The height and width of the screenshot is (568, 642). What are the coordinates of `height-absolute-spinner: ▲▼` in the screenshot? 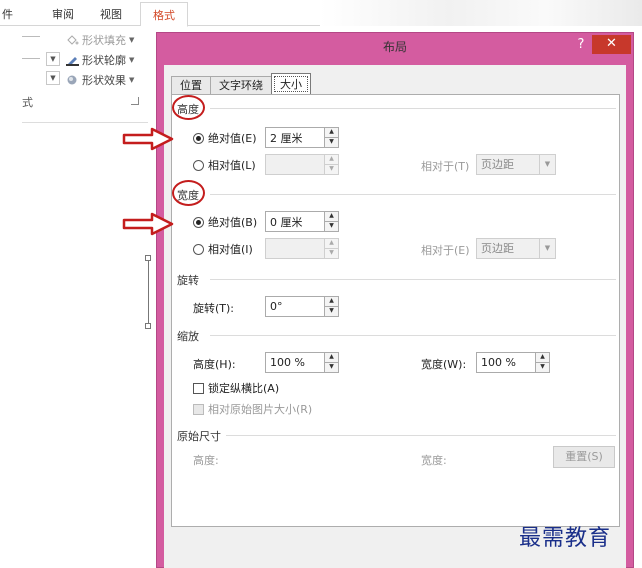 It's located at (302, 137).